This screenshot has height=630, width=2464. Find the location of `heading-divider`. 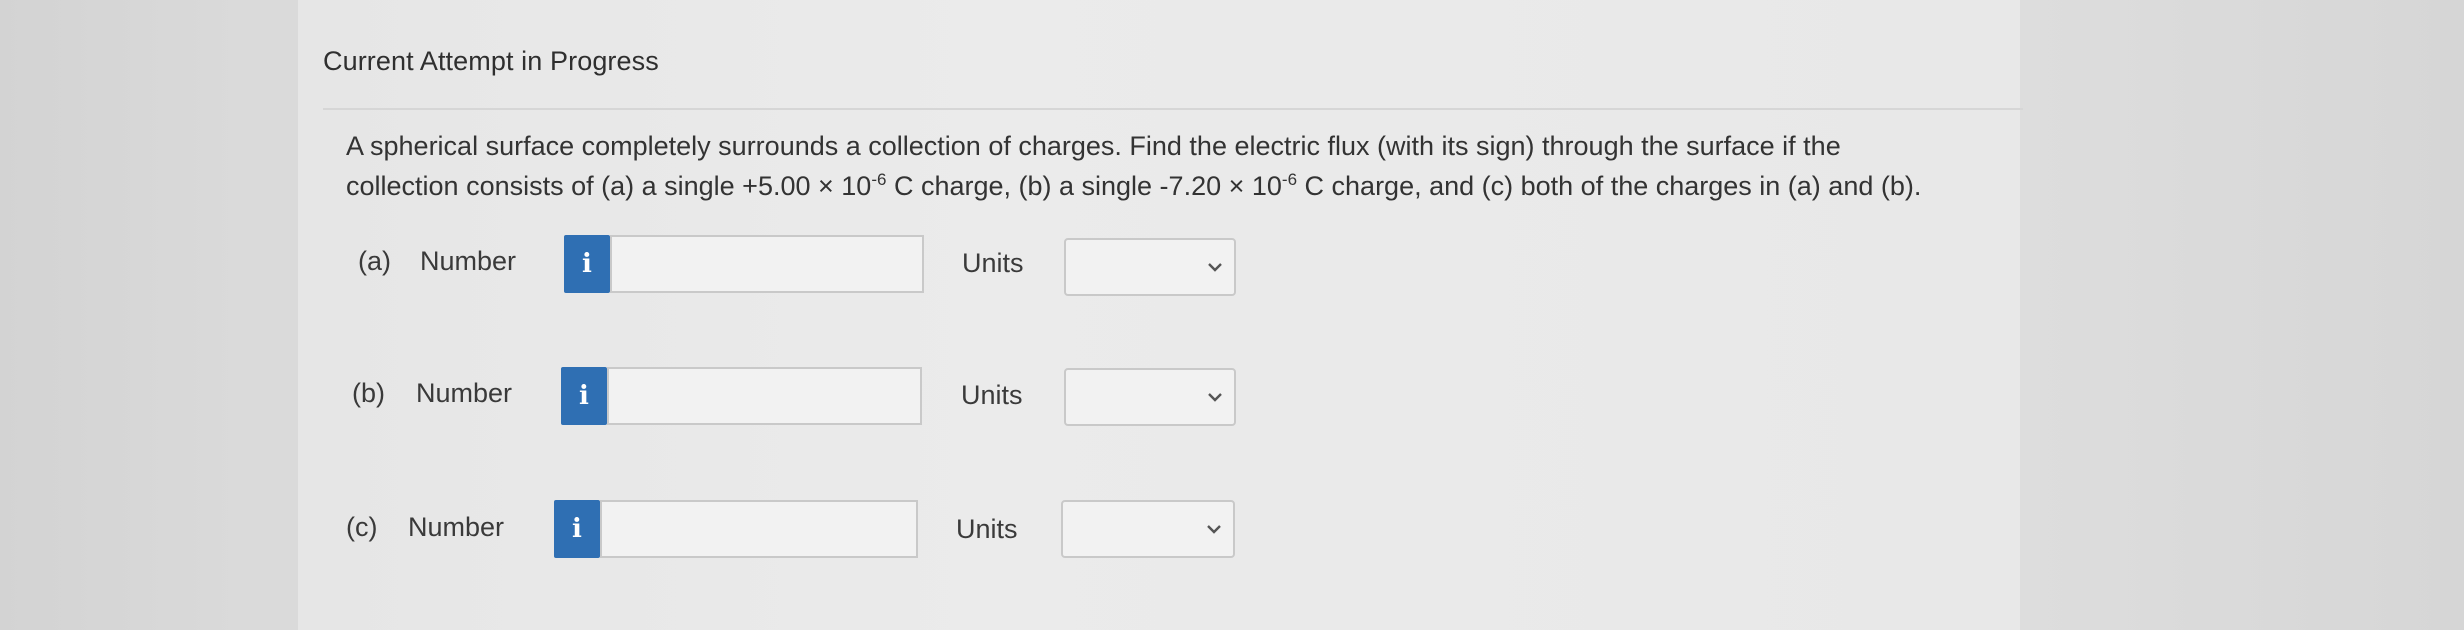

heading-divider is located at coordinates (1173, 109).